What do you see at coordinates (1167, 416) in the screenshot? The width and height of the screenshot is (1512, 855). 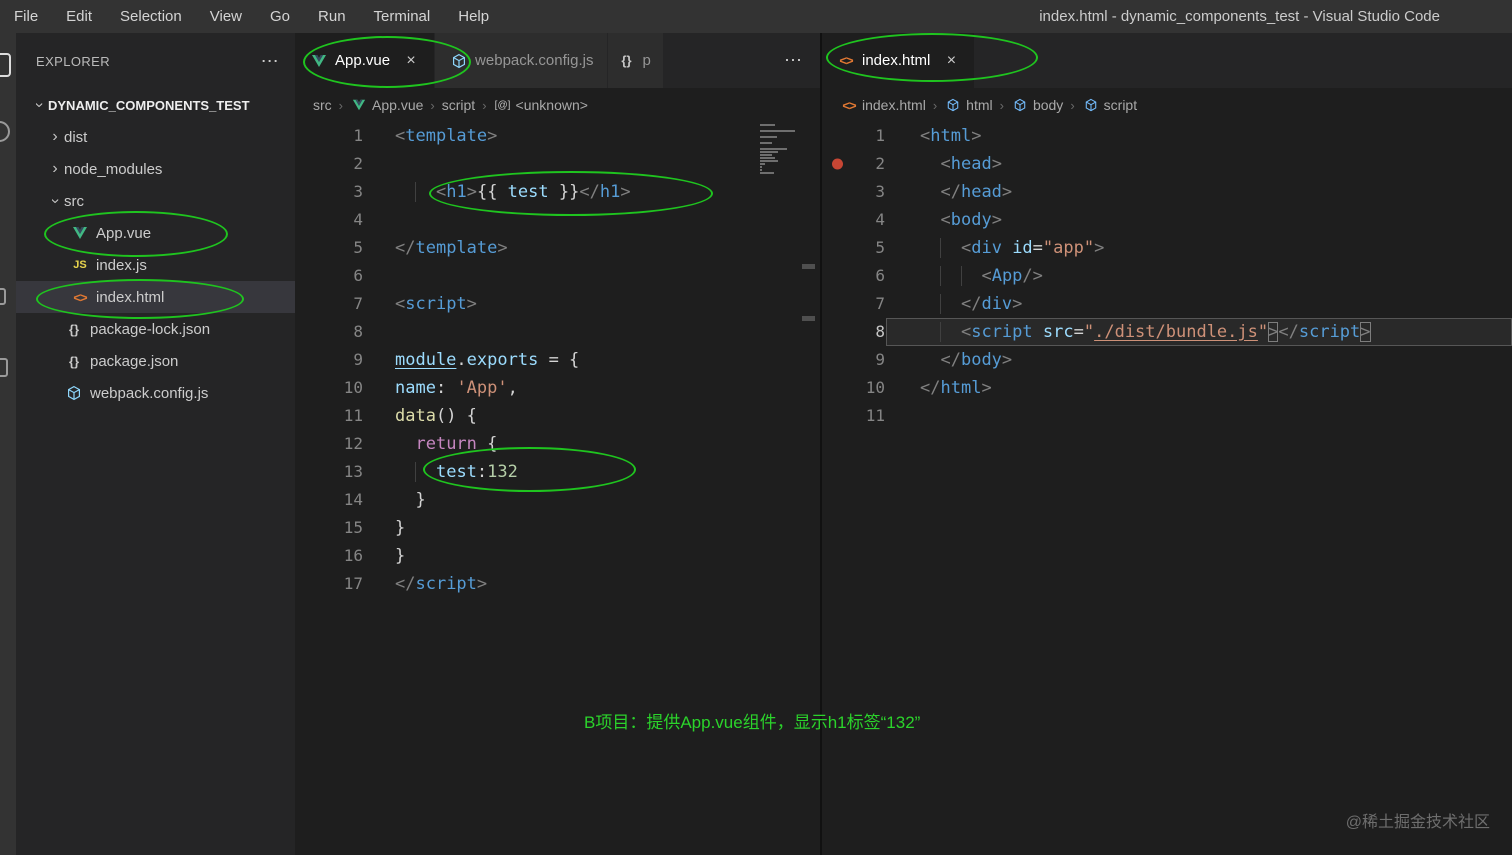 I see `code-line: 11` at bounding box center [1167, 416].